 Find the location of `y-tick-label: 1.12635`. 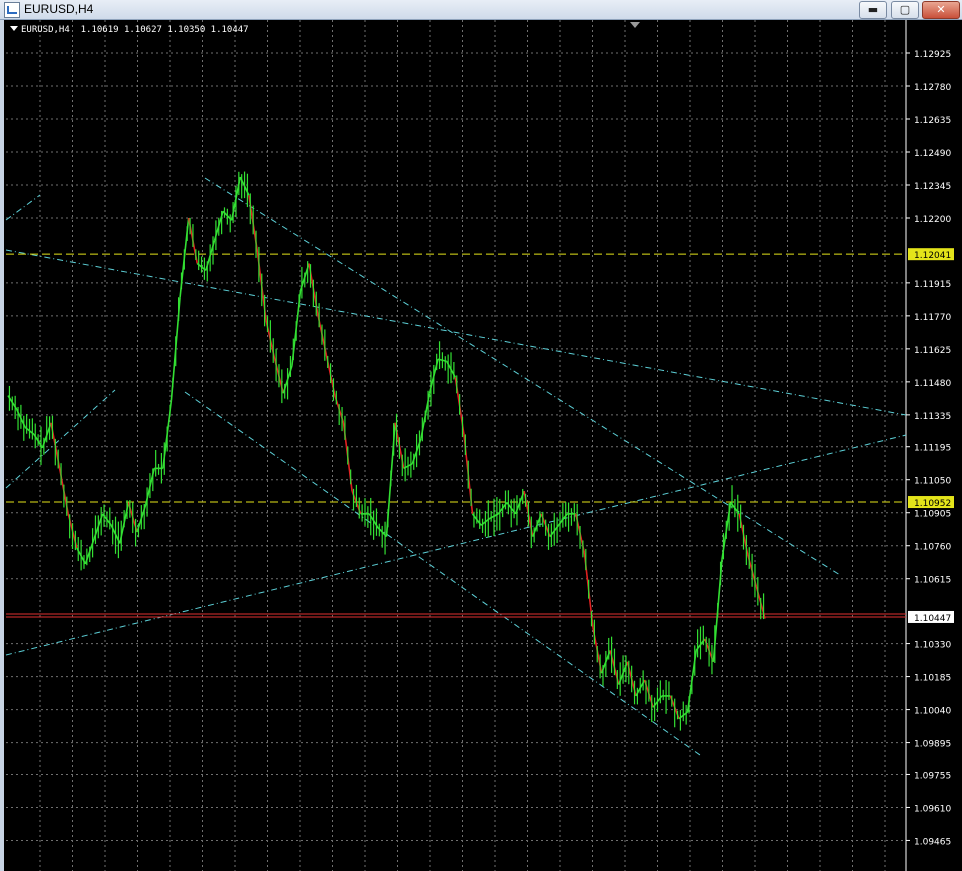

y-tick-label: 1.12635 is located at coordinates (932, 121).